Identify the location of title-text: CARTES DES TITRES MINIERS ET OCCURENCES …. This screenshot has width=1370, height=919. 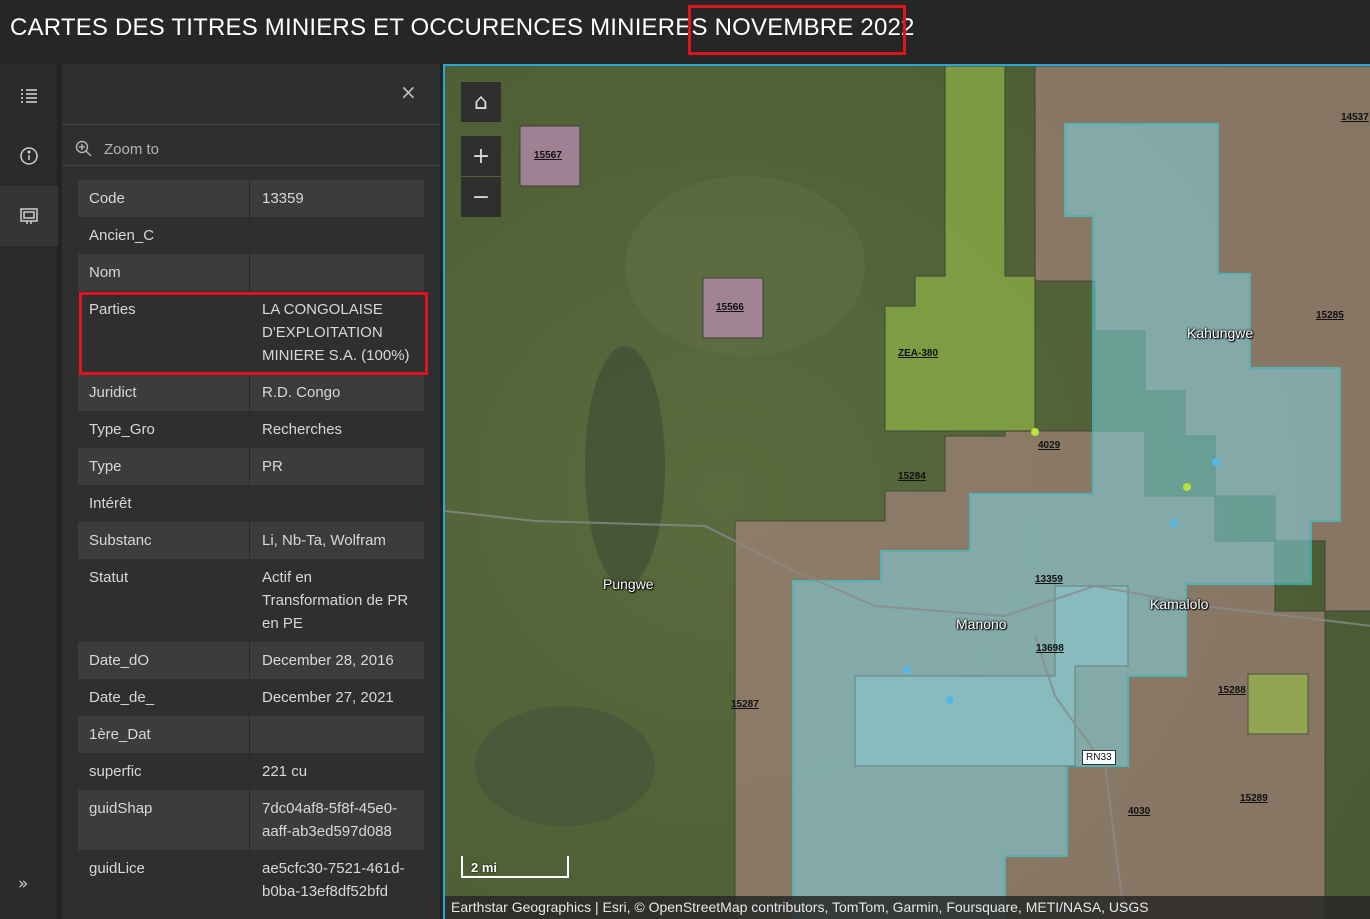
(362, 27).